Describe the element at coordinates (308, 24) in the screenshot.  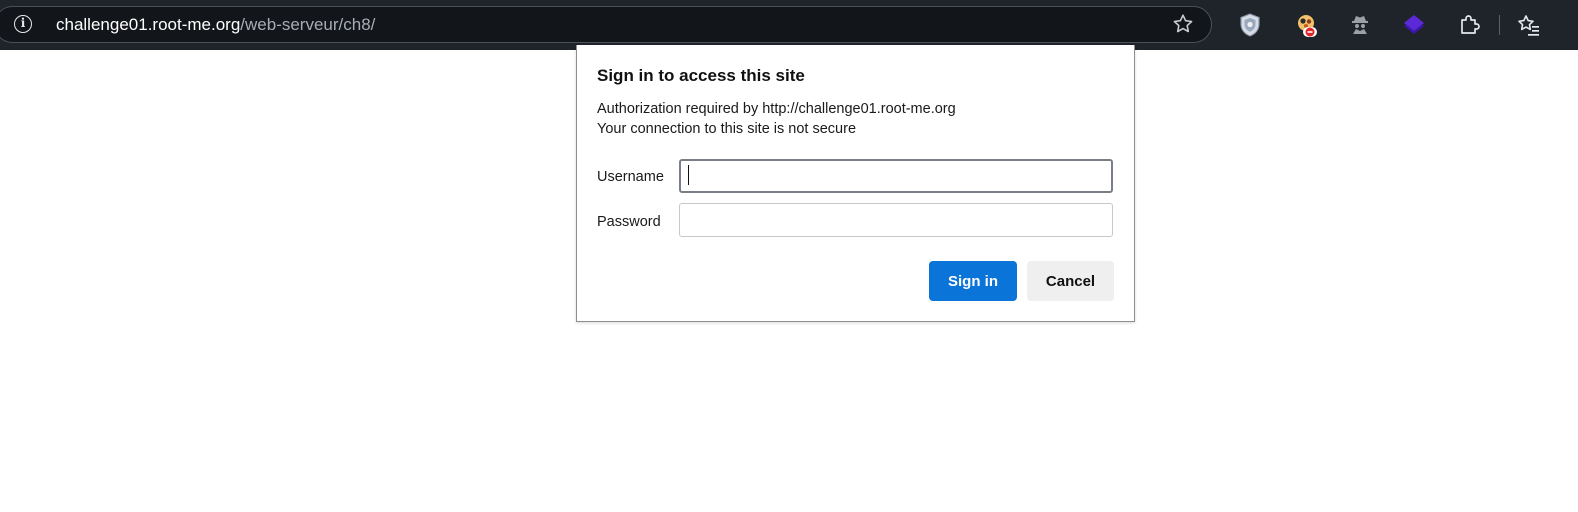
I see `url-path: /web-serveur/ch8/` at that location.